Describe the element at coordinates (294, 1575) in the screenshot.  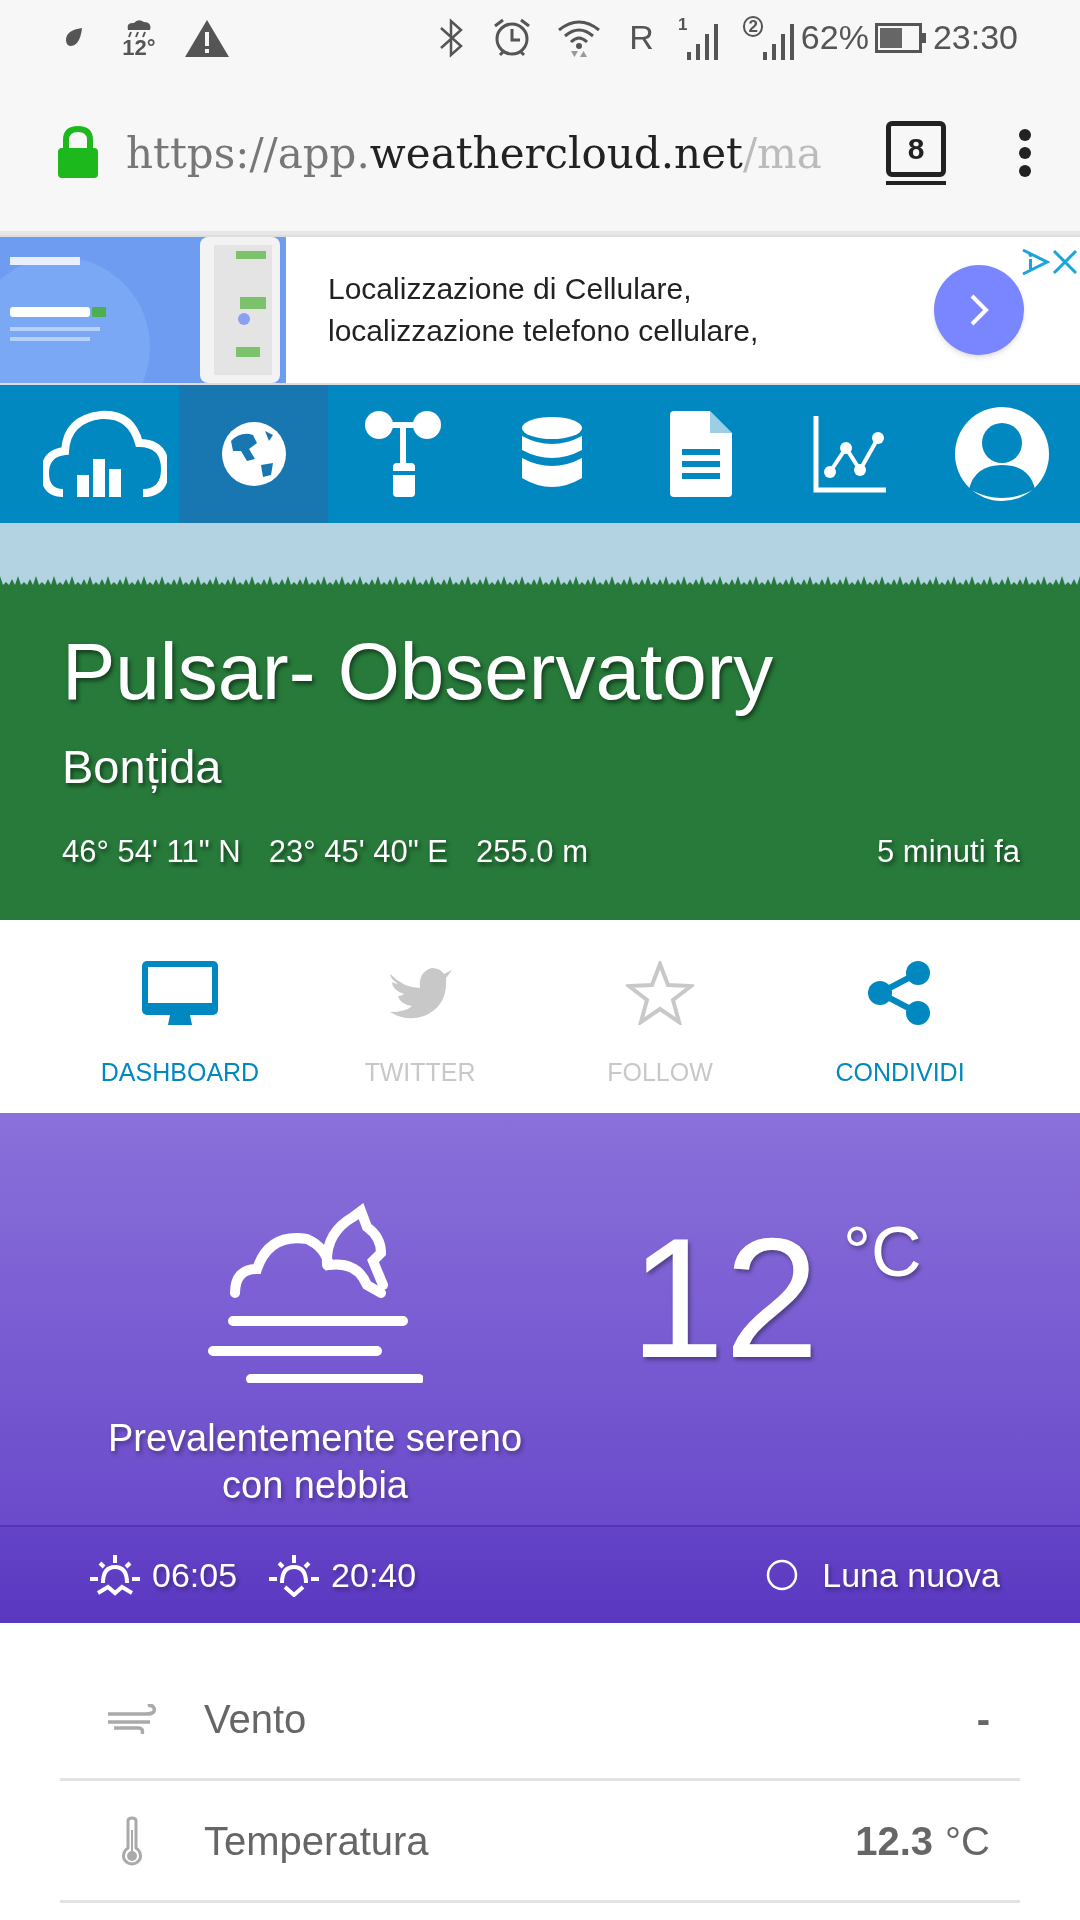
I see `sunset-icon` at that location.